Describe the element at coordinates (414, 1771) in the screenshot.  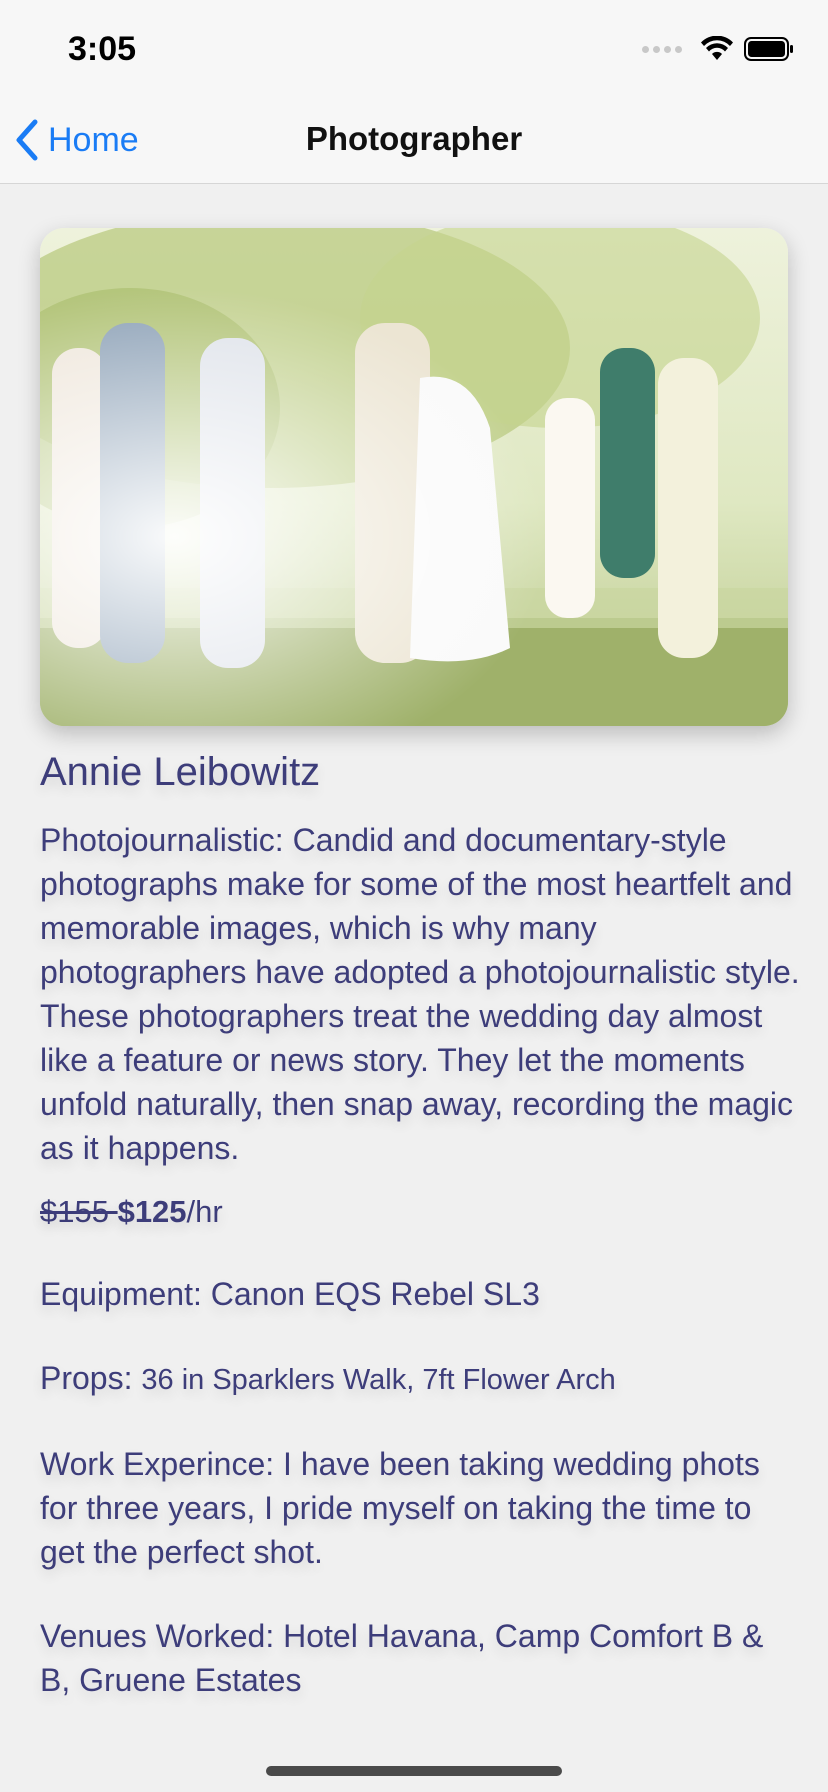
I see `home-indicator` at that location.